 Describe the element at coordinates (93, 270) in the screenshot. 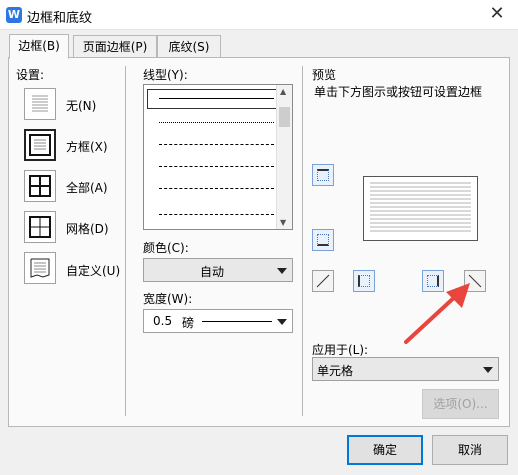

I see `setting-custom-label: 自定义(U)` at that location.